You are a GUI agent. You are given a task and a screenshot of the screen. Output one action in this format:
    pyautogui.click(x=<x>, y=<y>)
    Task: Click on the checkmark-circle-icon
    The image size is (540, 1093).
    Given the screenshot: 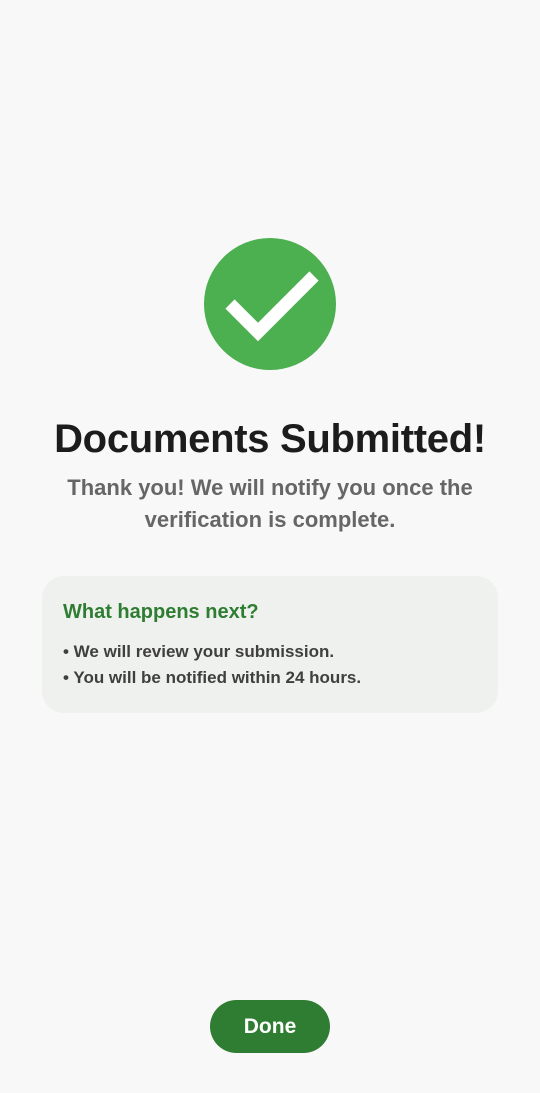 What is the action you would take?
    pyautogui.click(x=270, y=304)
    